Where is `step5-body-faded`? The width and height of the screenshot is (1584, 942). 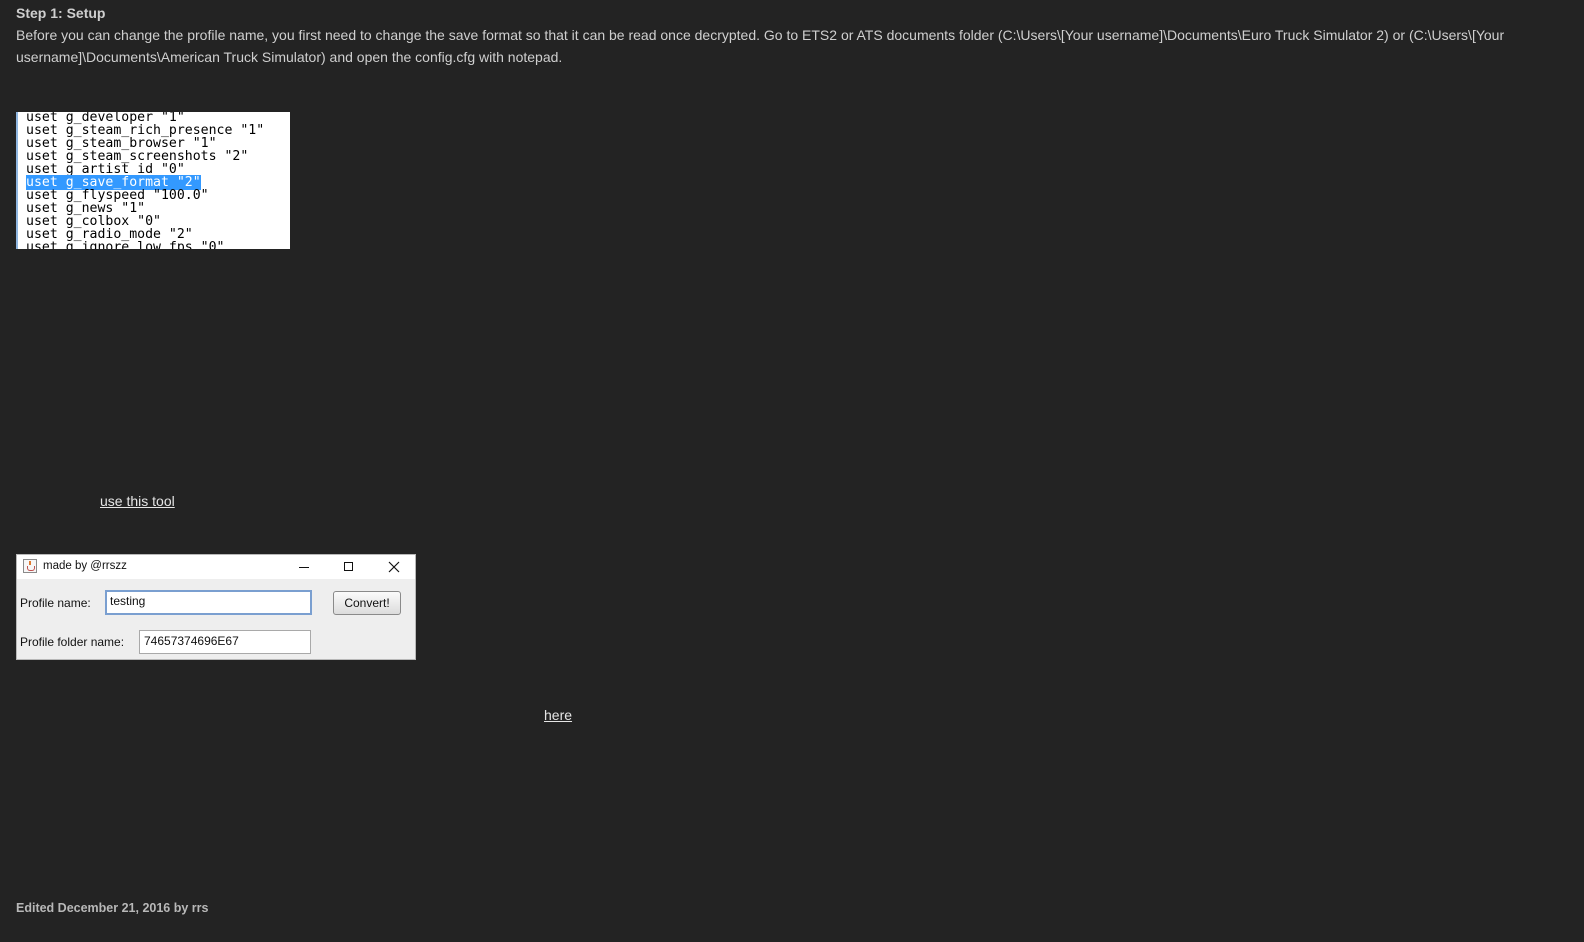 step5-body-faded is located at coordinates (656, 845).